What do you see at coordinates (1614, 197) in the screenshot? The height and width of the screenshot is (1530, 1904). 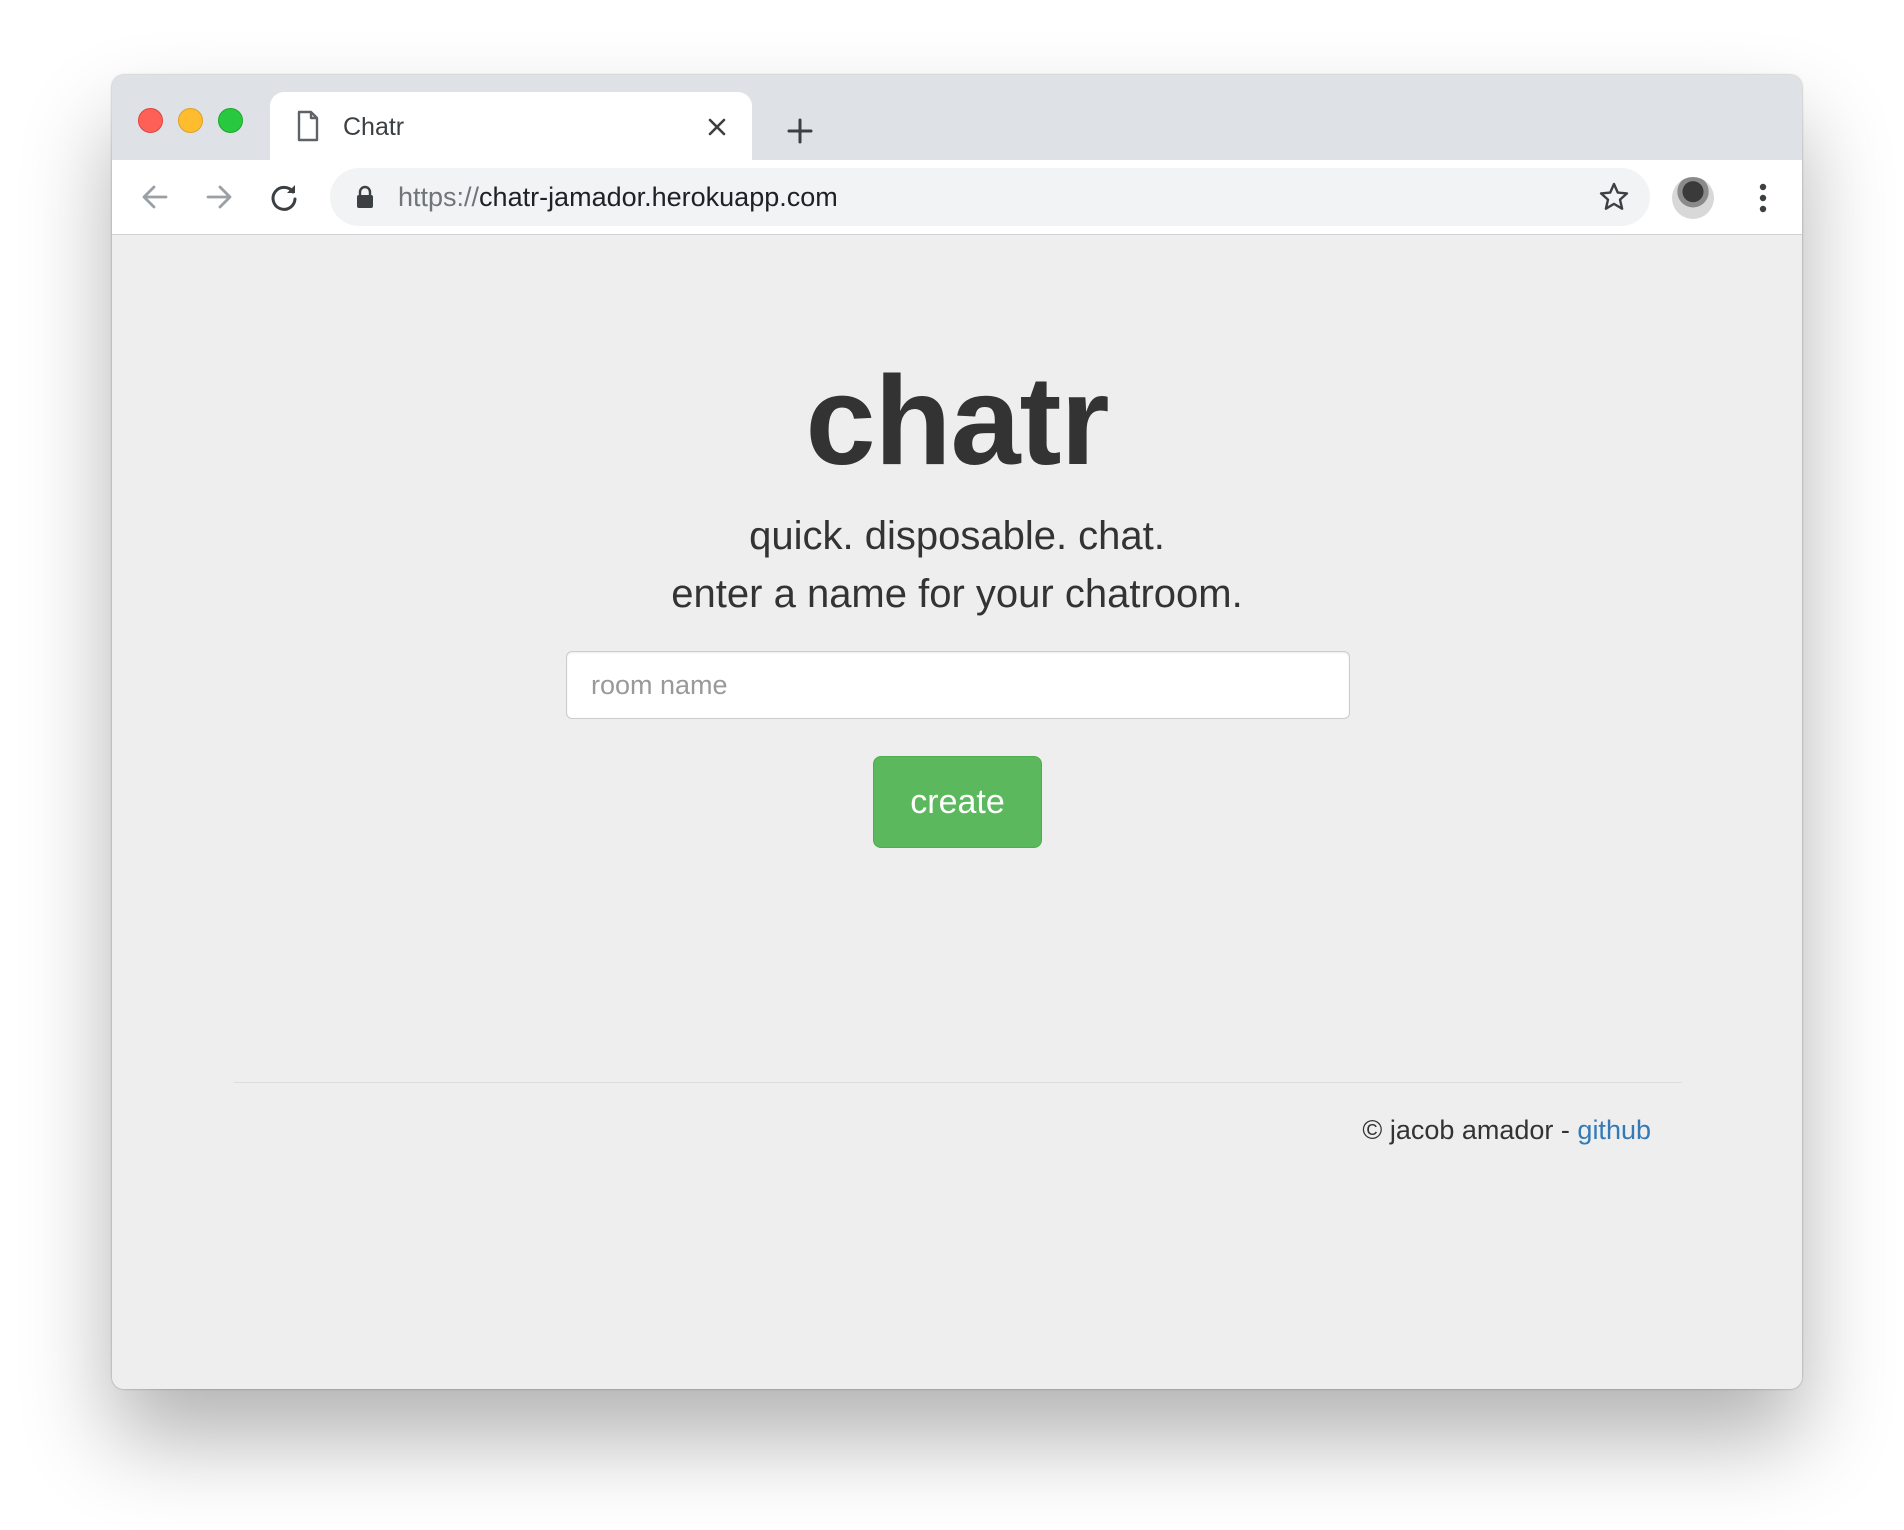 I see `star-icon` at bounding box center [1614, 197].